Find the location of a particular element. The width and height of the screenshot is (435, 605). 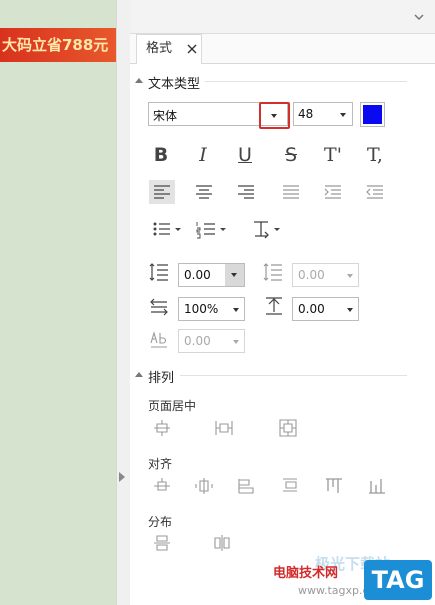

align-objects-top-button is located at coordinates (246, 486).